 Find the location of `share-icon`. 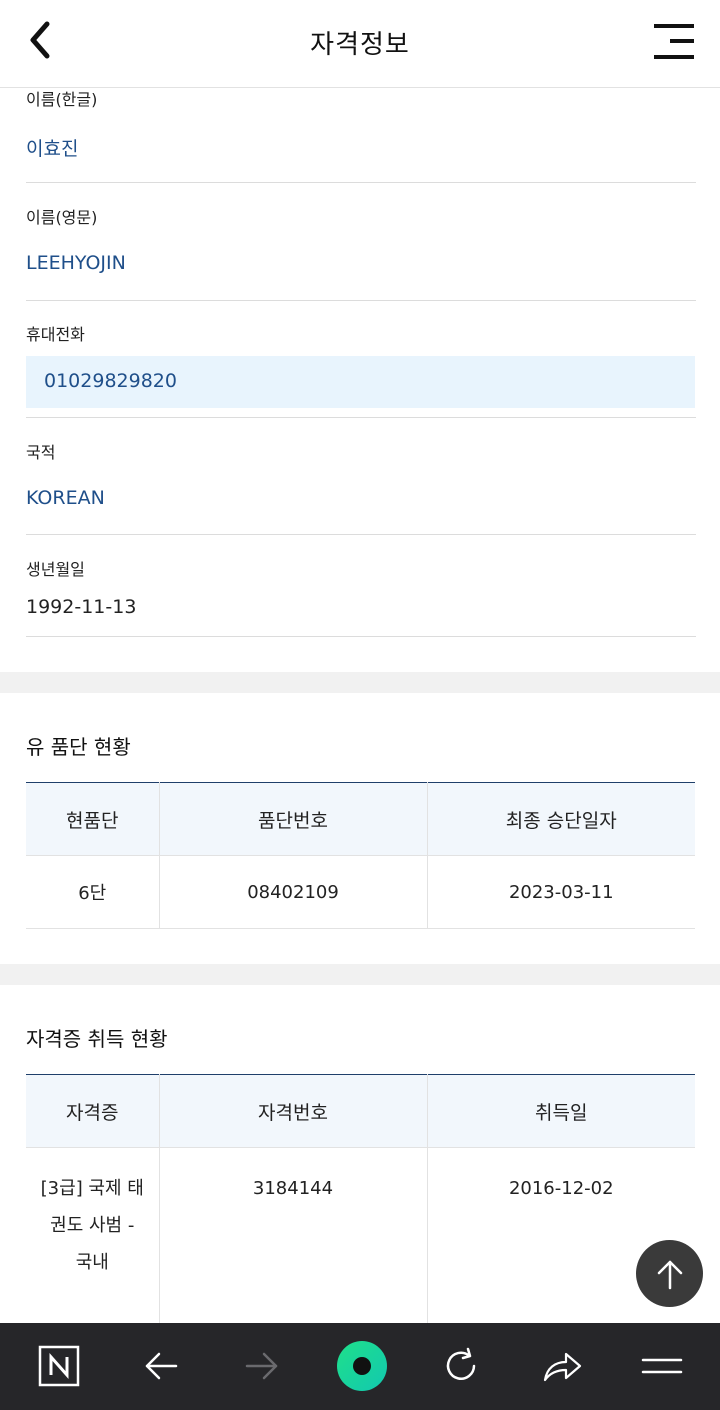

share-icon is located at coordinates (562, 1367).